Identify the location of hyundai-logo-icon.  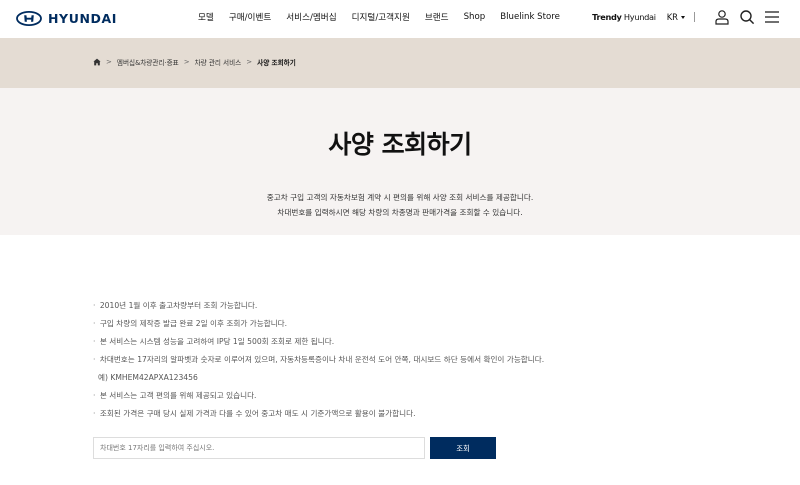
(29, 18).